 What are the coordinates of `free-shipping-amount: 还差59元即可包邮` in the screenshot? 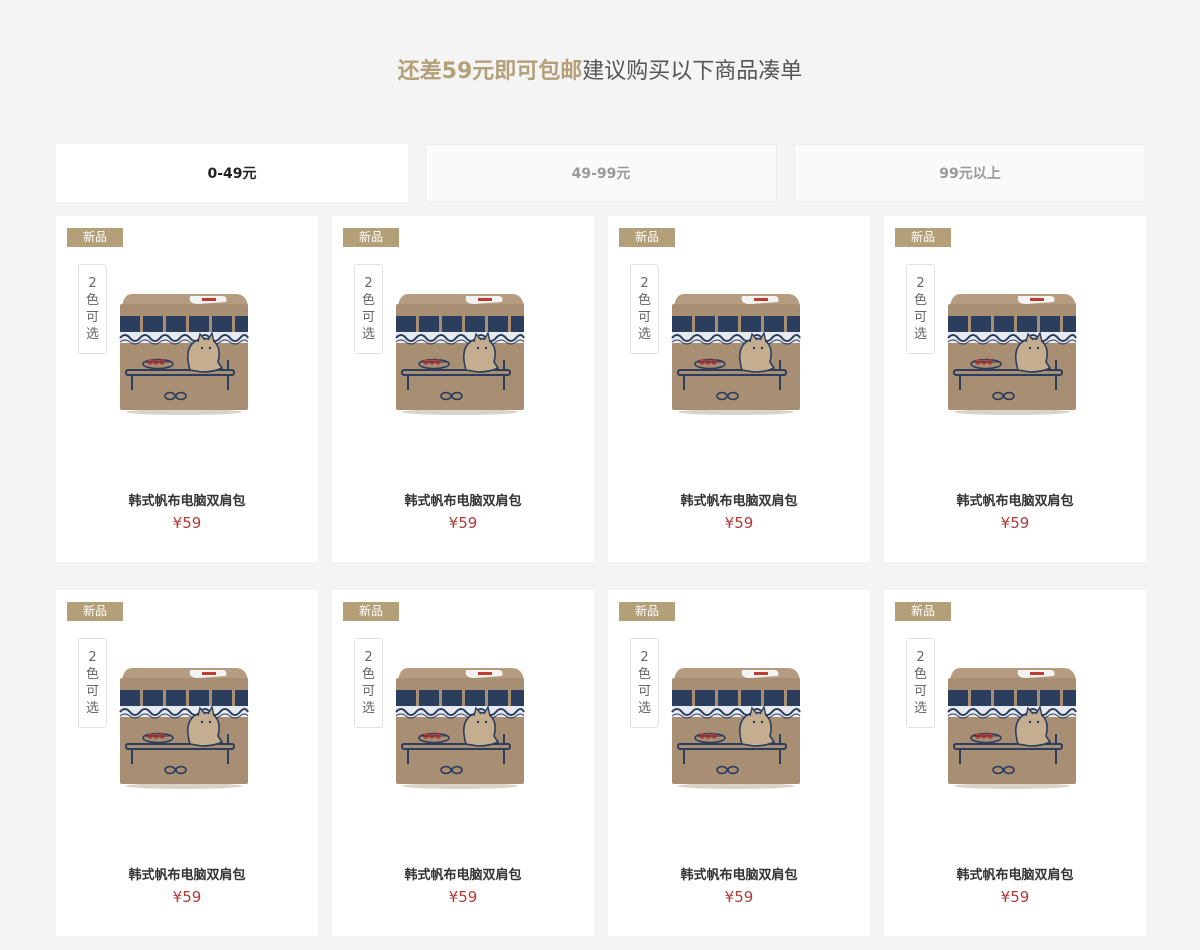 It's located at (490, 71).